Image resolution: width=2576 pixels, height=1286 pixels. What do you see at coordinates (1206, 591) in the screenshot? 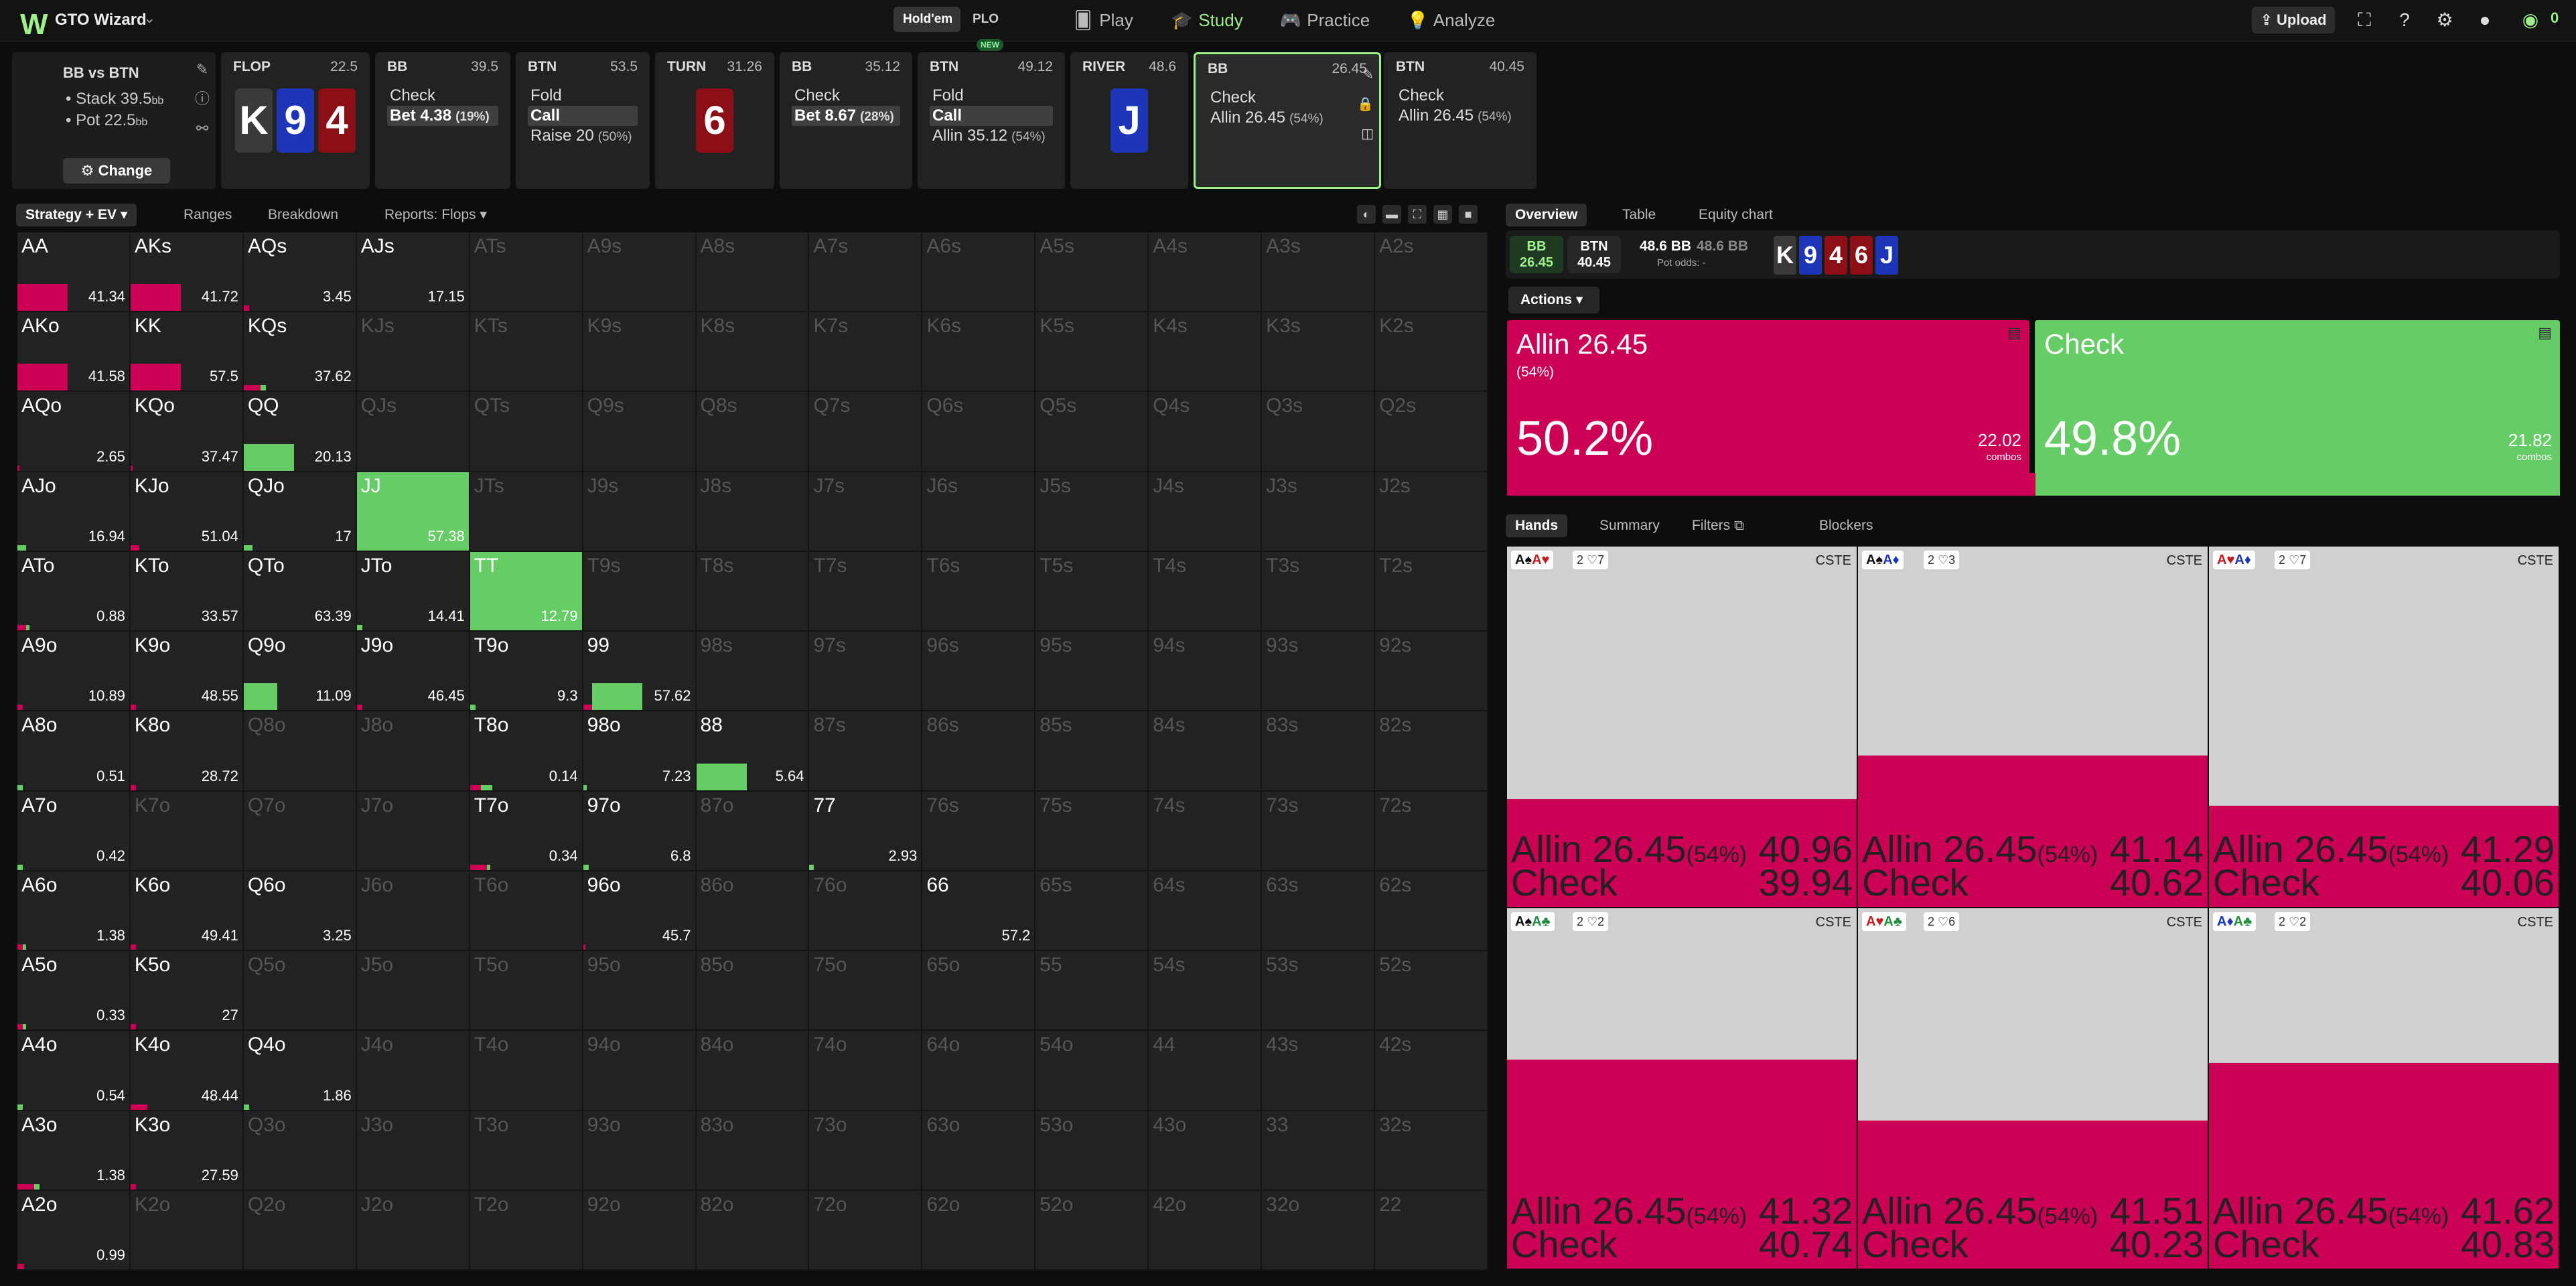
I see `matrix-cell: T4s` at bounding box center [1206, 591].